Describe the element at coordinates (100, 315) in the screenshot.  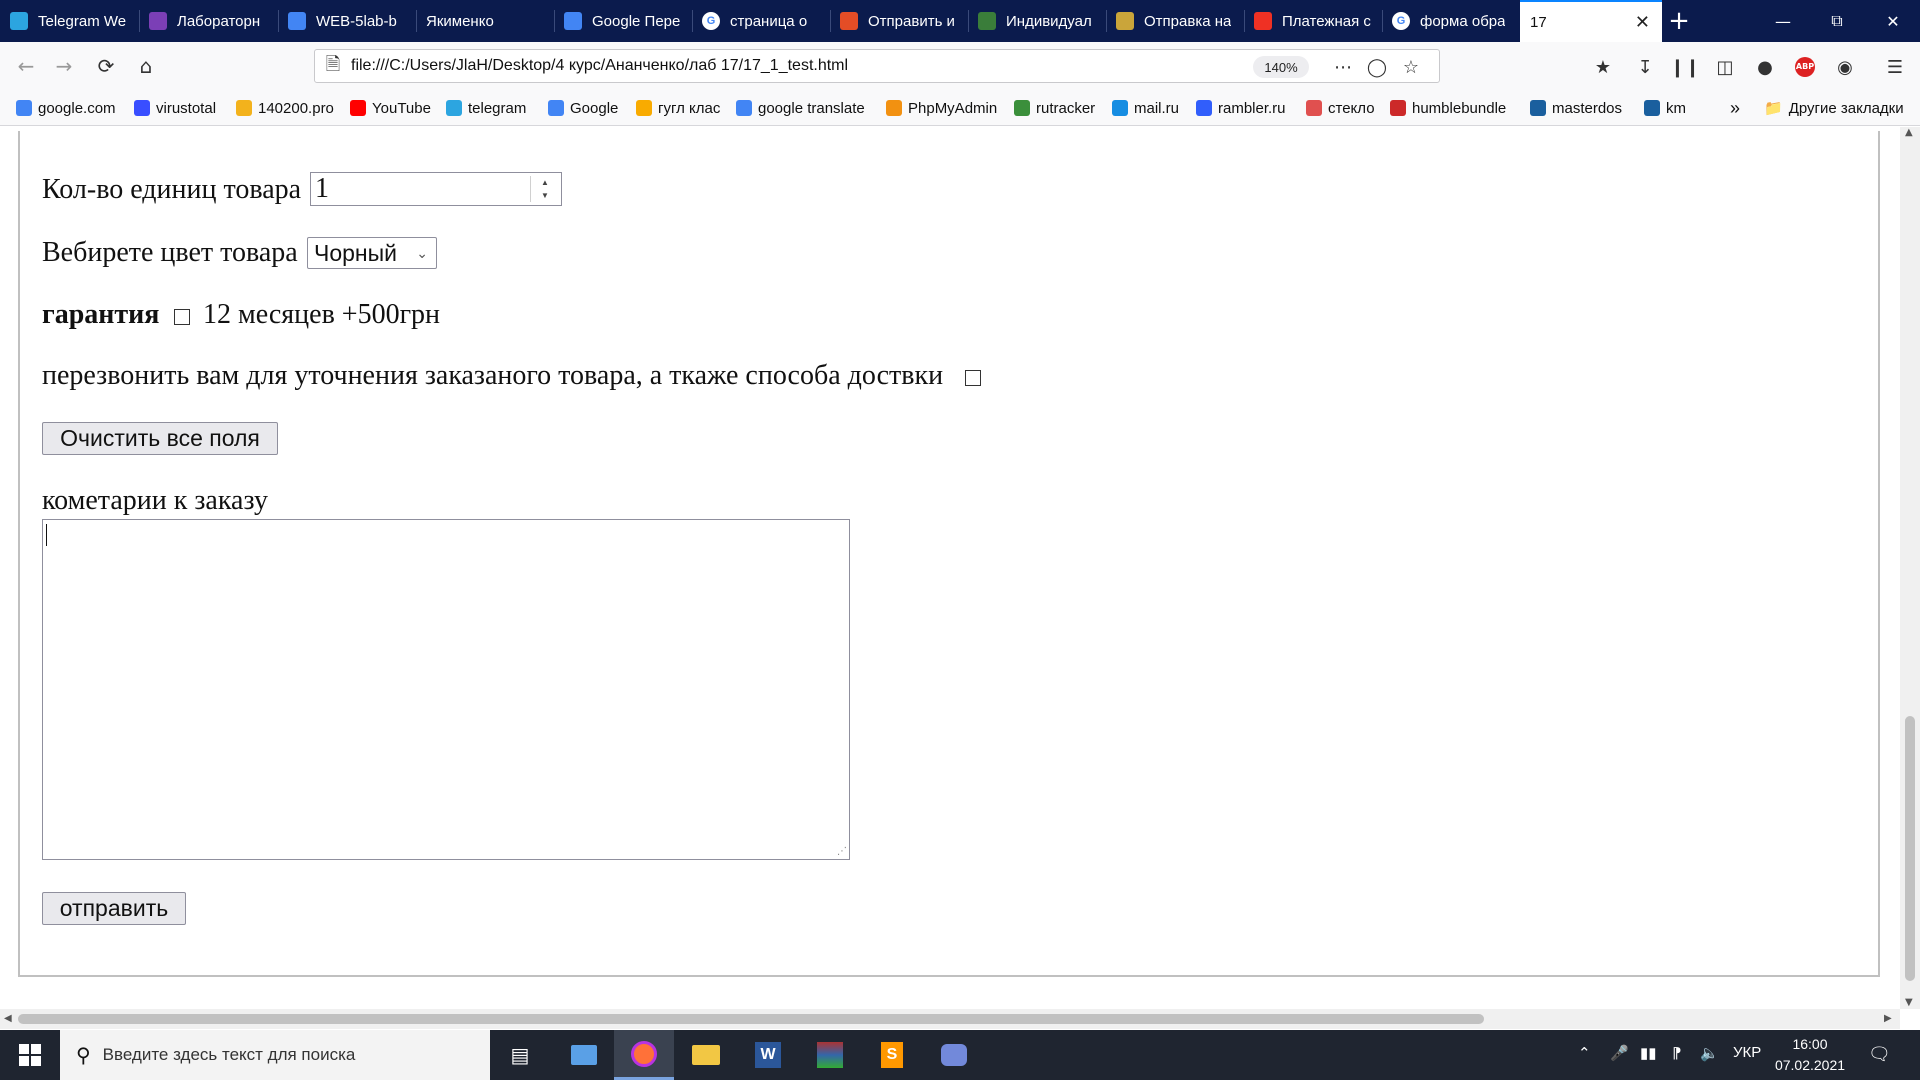
I see `warranty-row: гарантия` at that location.